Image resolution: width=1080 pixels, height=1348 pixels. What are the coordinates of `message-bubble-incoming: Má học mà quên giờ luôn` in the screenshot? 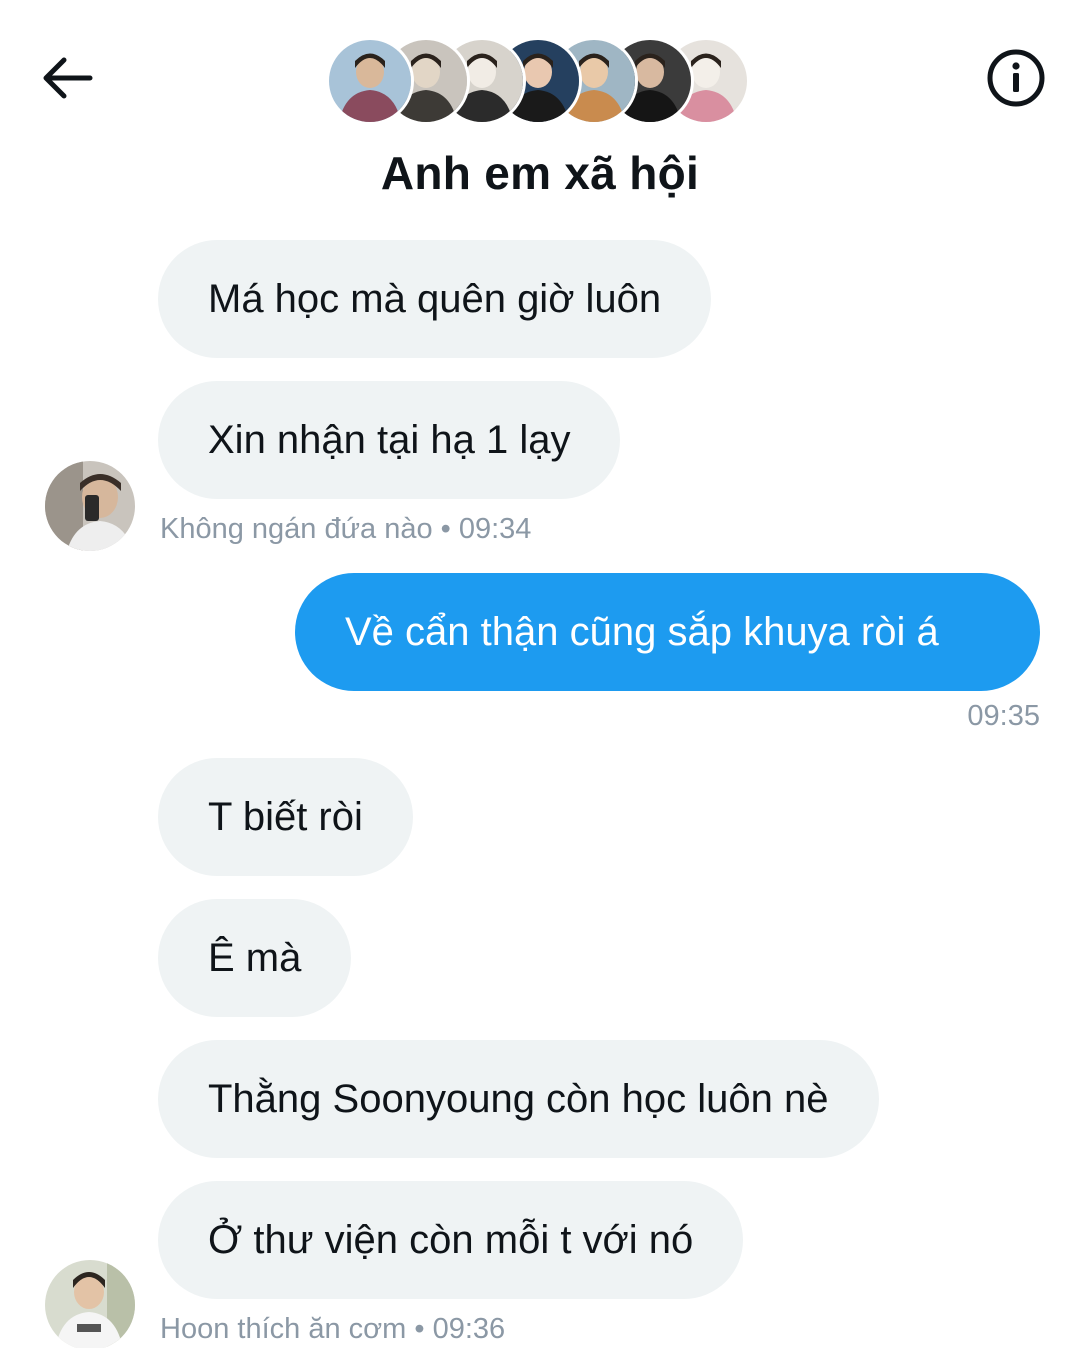 It's located at (435, 299).